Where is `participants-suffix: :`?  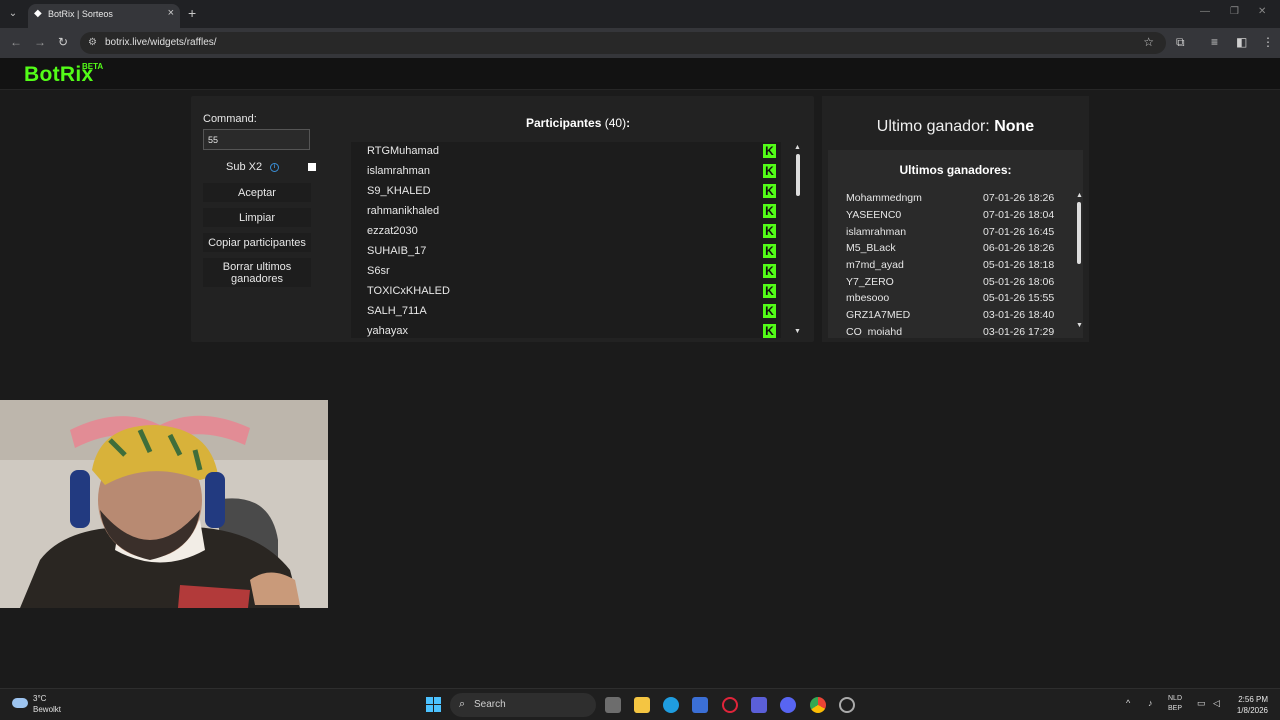 participants-suffix: : is located at coordinates (628, 123).